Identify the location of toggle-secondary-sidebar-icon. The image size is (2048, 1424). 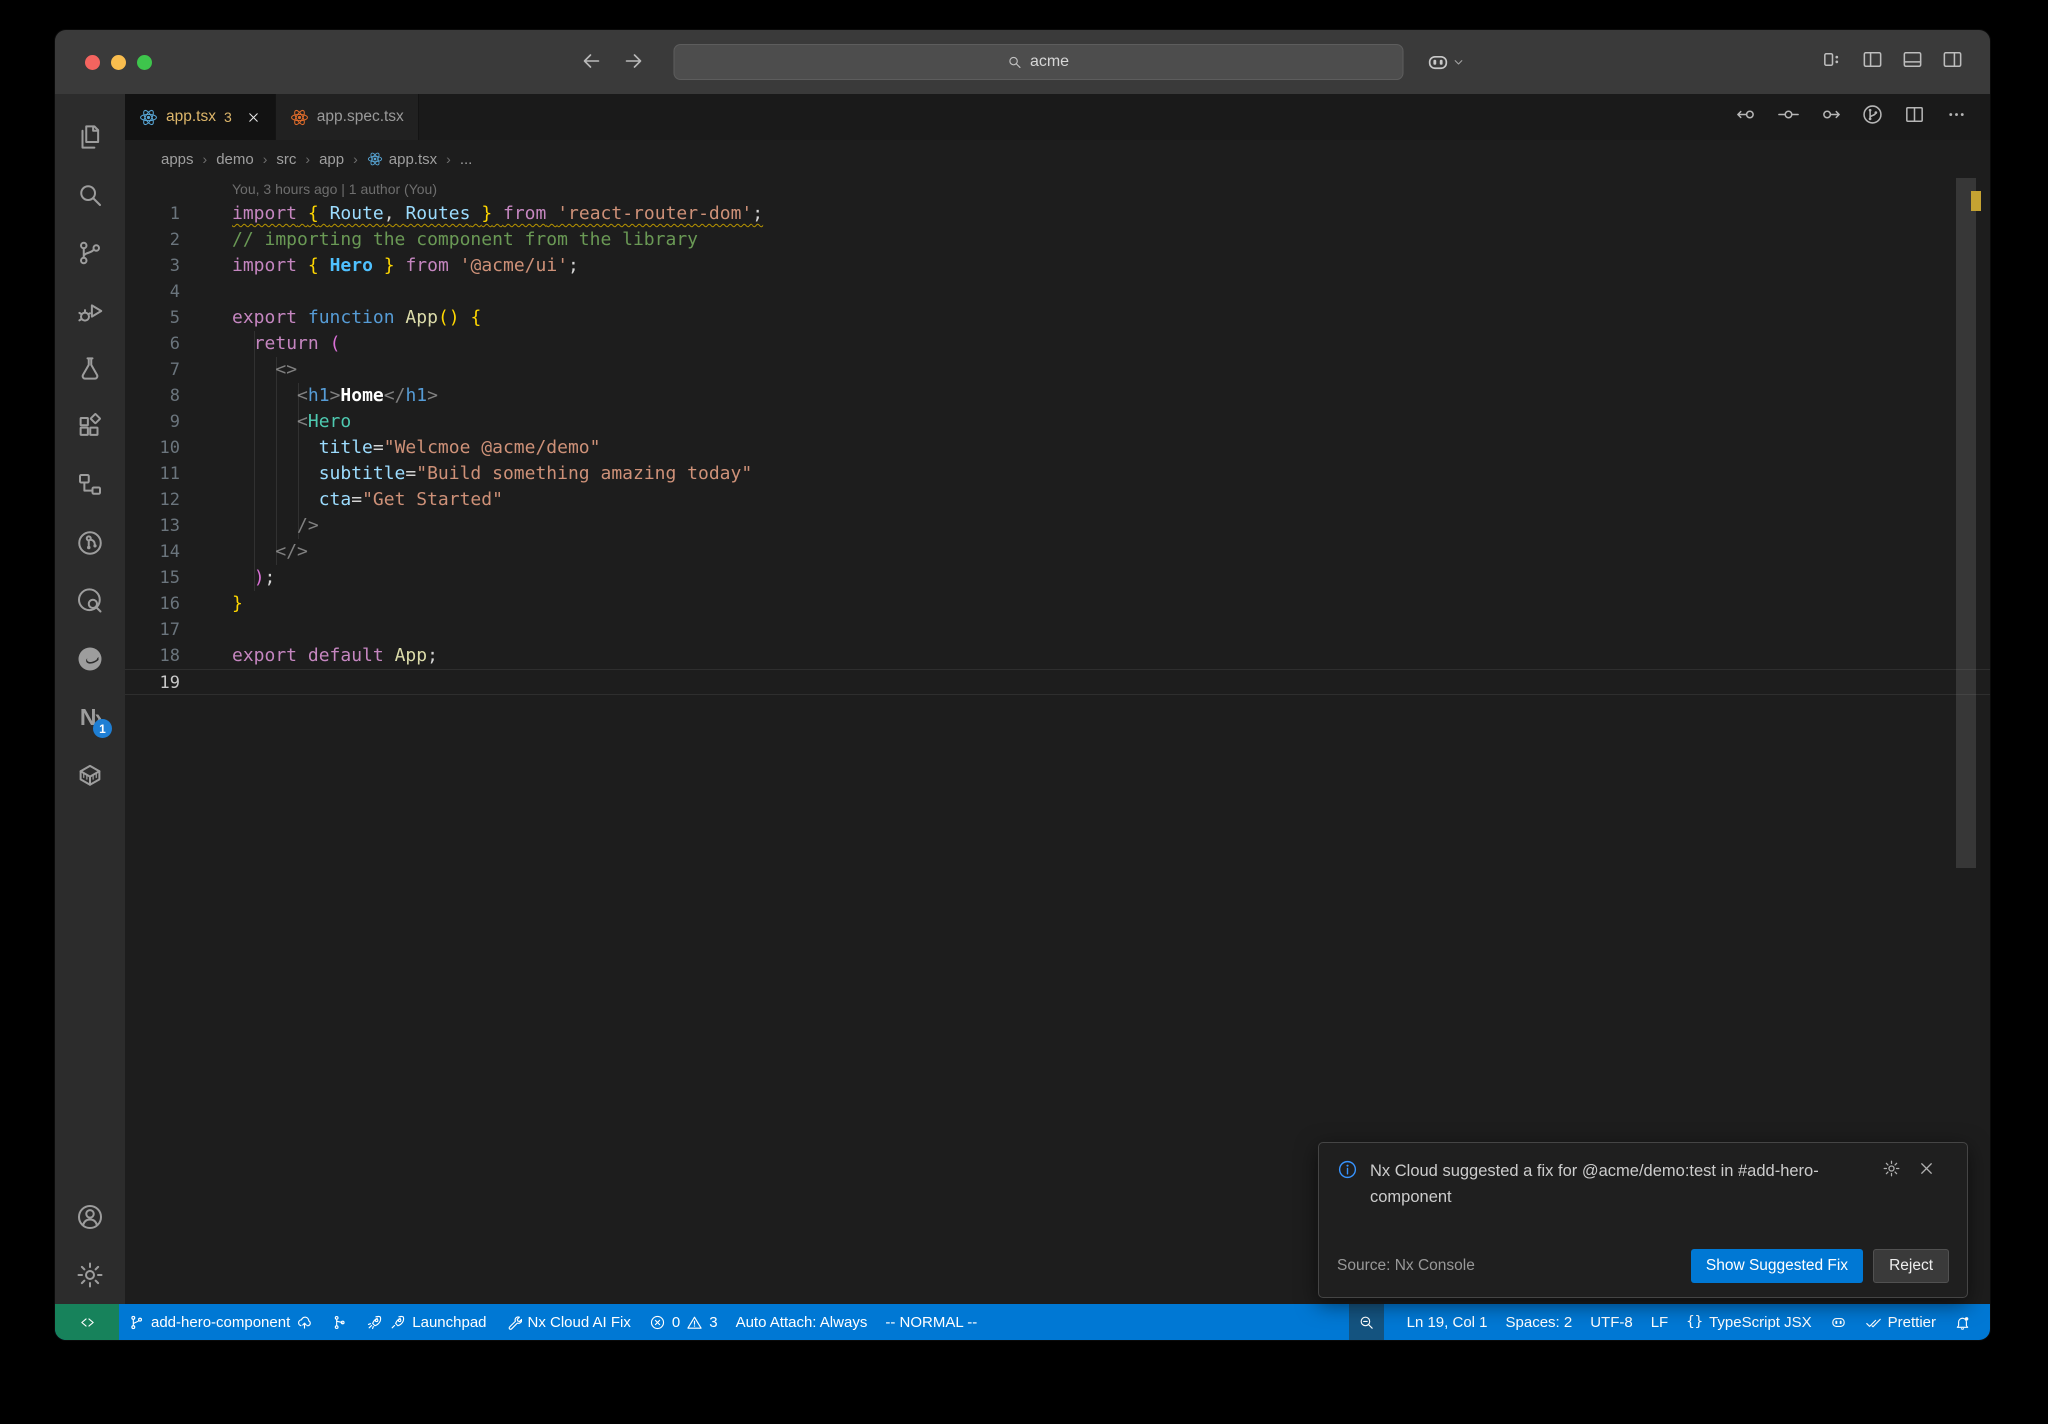
(1952, 62).